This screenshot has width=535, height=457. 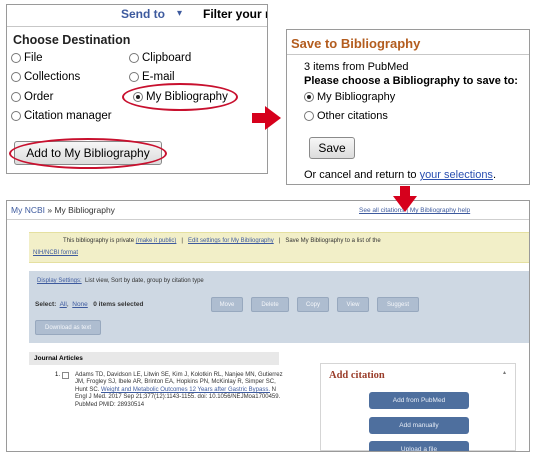 What do you see at coordinates (61, 116) in the screenshot?
I see `destination-option-citation-manager: Citation manager` at bounding box center [61, 116].